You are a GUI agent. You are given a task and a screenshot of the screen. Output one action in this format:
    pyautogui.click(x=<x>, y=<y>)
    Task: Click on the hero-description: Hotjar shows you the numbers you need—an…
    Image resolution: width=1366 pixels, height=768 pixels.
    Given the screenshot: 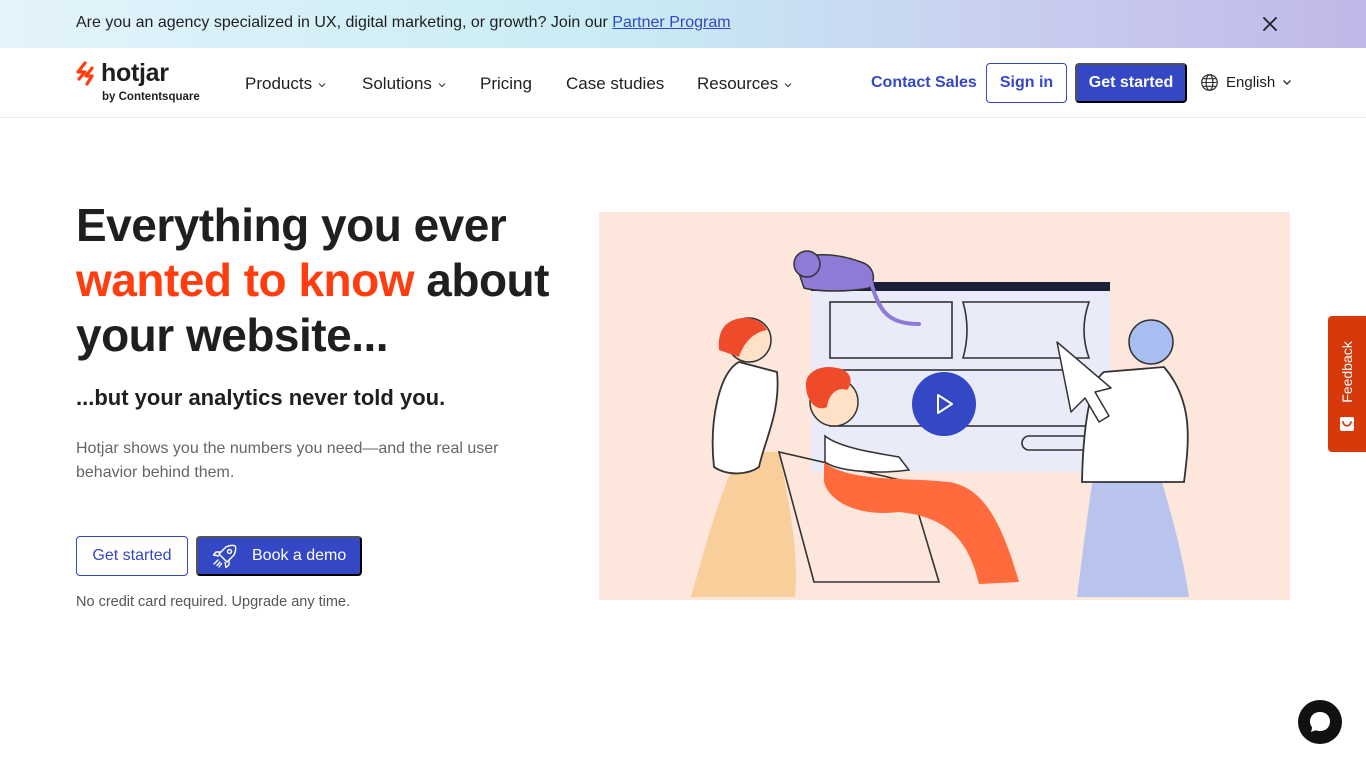 What is the action you would take?
    pyautogui.click(x=287, y=460)
    